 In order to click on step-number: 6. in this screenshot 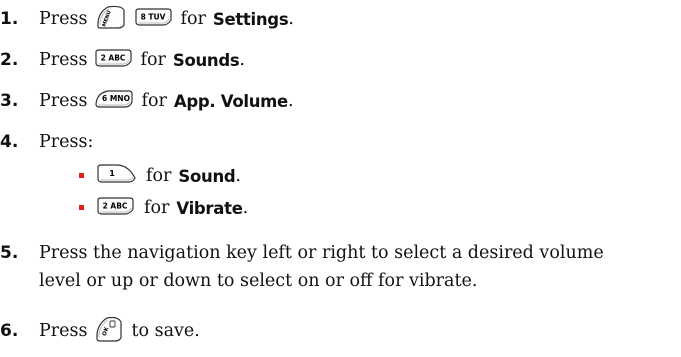, I will do `click(9, 331)`.